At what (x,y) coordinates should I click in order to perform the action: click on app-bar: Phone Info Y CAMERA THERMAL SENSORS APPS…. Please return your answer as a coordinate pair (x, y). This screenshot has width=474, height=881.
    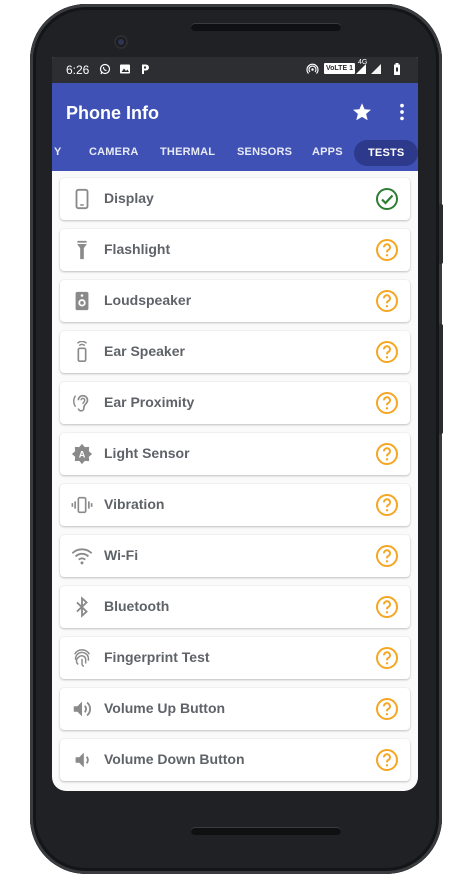
    Looking at the image, I should click on (235, 127).